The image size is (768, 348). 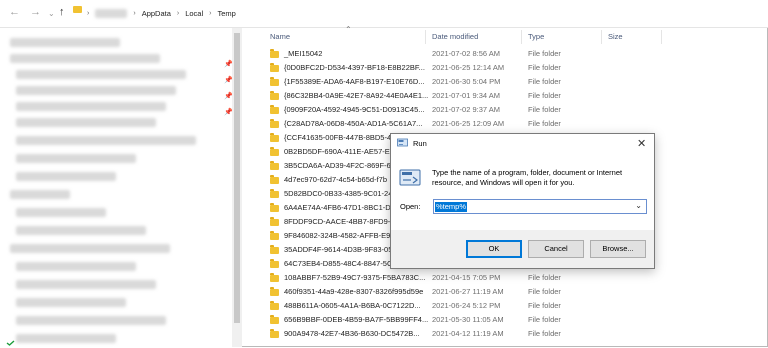 I want to click on ok-button: OK, so click(x=494, y=249).